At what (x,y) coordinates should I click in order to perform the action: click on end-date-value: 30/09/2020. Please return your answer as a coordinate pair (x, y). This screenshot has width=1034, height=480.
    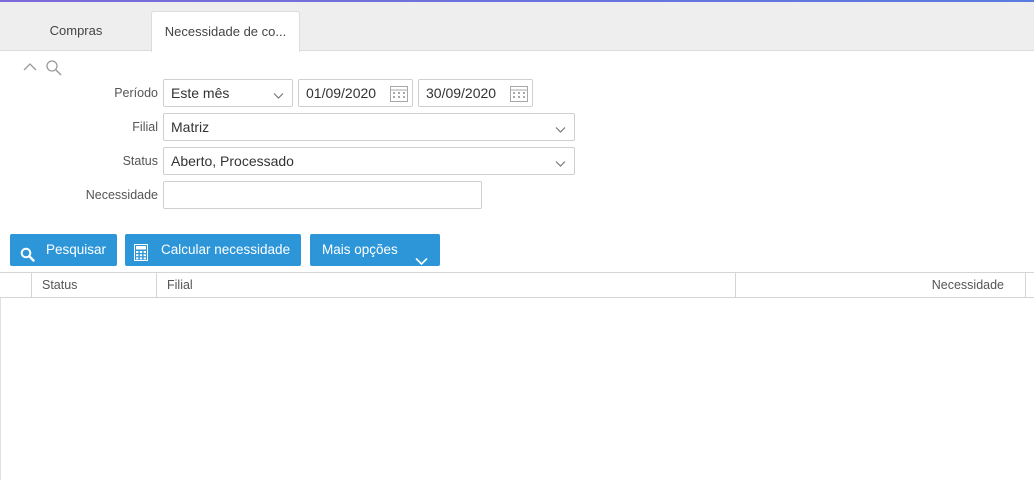
    Looking at the image, I should click on (461, 93).